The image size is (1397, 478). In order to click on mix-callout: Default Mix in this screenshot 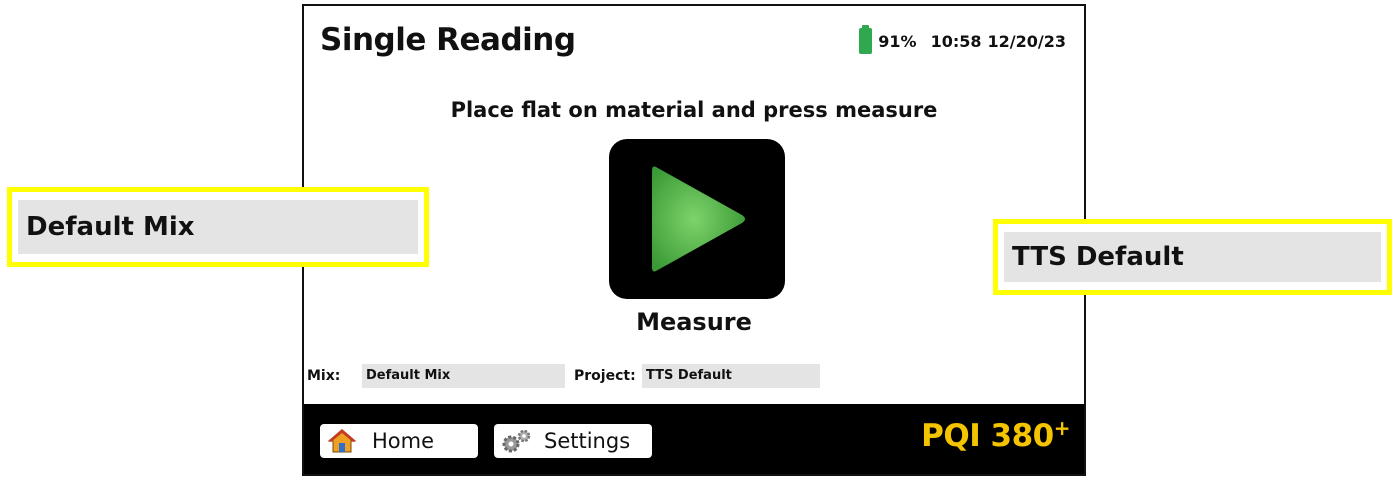, I will do `click(218, 227)`.